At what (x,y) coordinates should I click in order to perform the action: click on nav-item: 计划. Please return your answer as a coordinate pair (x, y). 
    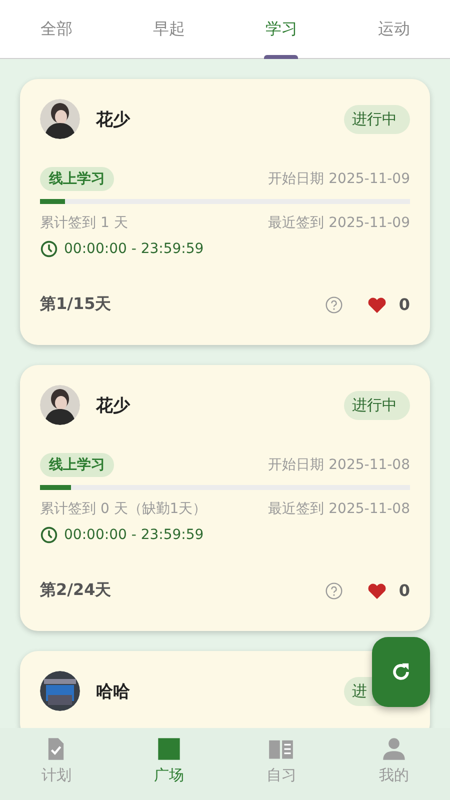
    Looking at the image, I should click on (56, 768).